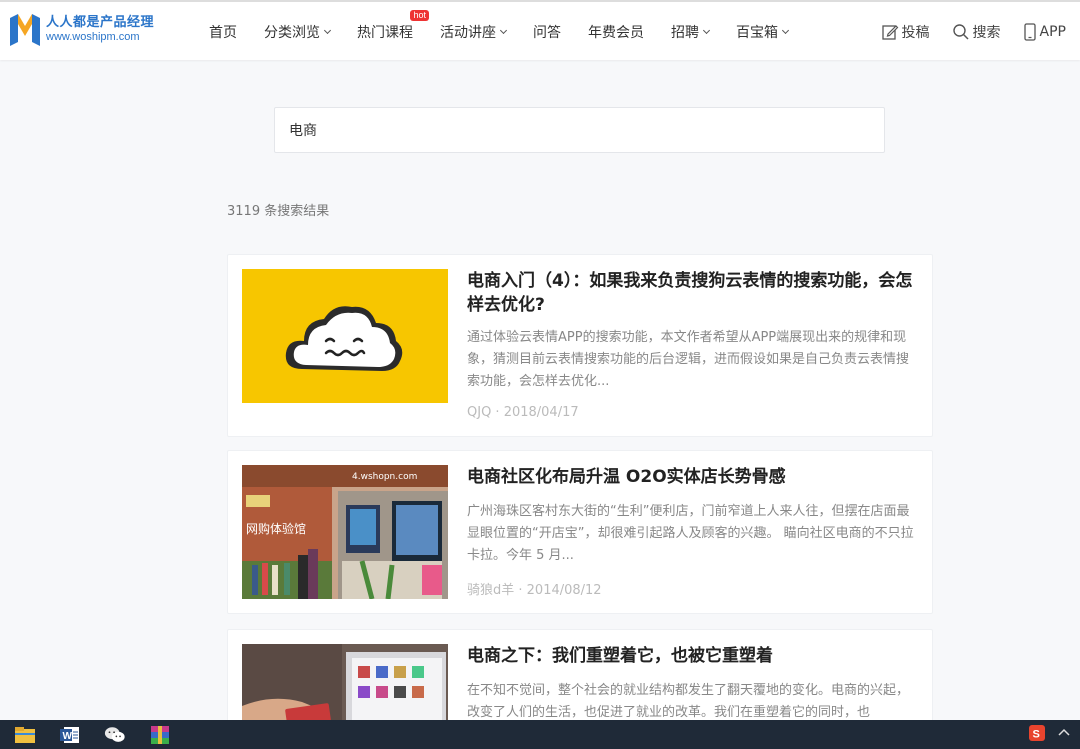  What do you see at coordinates (276, 528) in the screenshot?
I see `store-sign-text: 网购体验馆` at bounding box center [276, 528].